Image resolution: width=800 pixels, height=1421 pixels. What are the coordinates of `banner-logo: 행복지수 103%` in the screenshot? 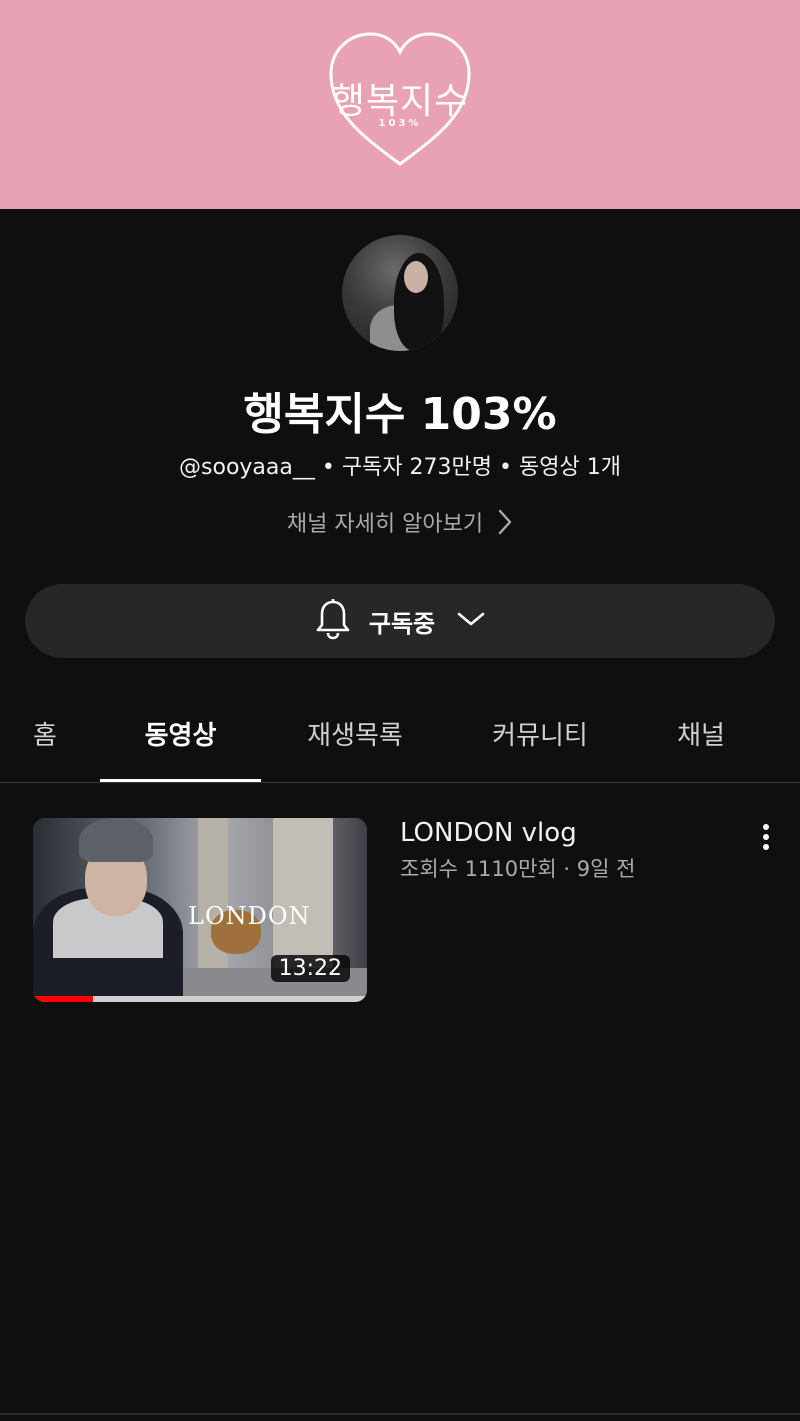 It's located at (400, 100).